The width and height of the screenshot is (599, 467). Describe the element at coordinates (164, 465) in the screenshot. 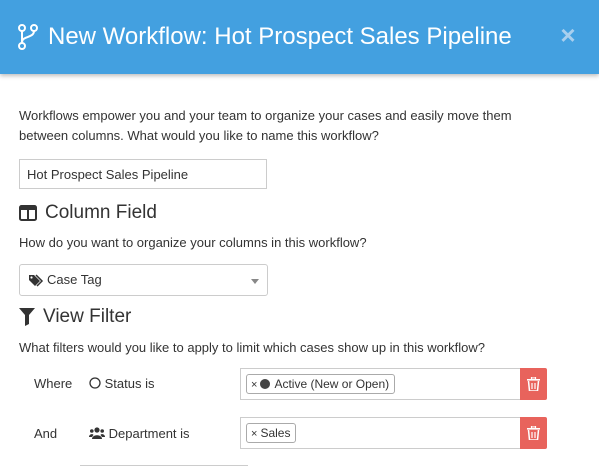

I see `next-field-border` at that location.